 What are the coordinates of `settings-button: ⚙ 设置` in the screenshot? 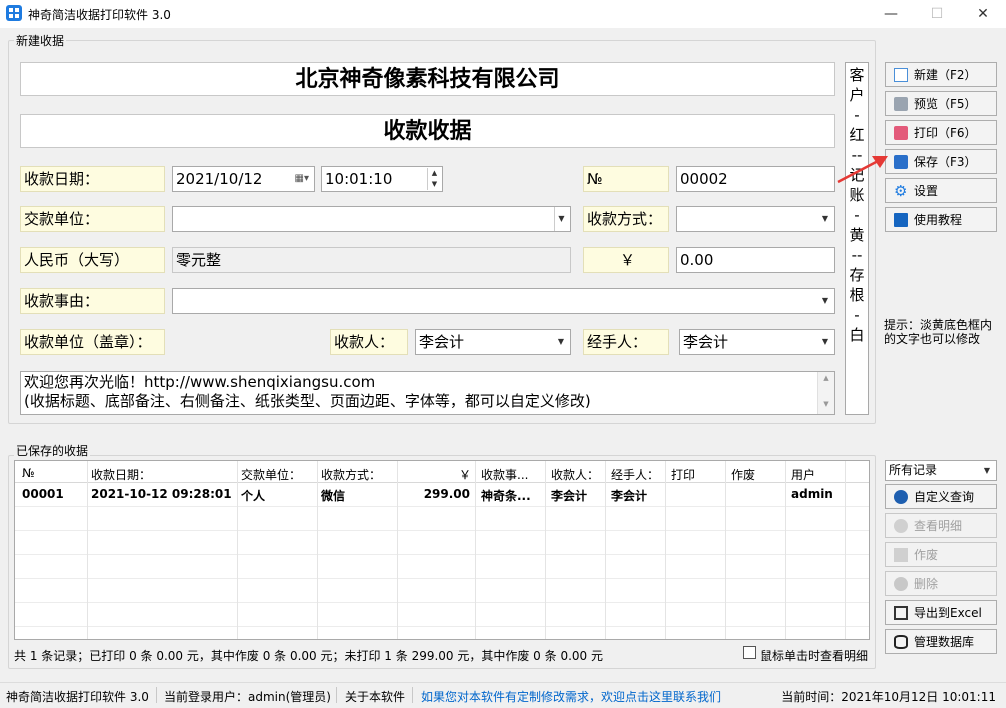 It's located at (941, 190).